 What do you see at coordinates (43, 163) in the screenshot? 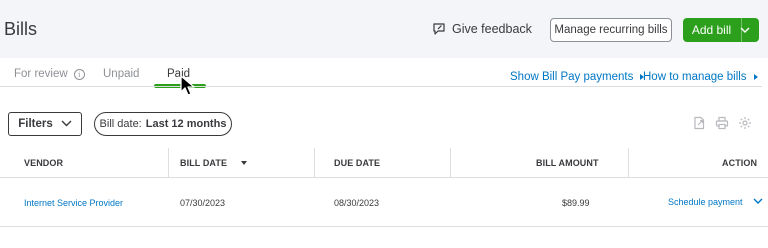
I see `column-header-vendor: VENDOR` at bounding box center [43, 163].